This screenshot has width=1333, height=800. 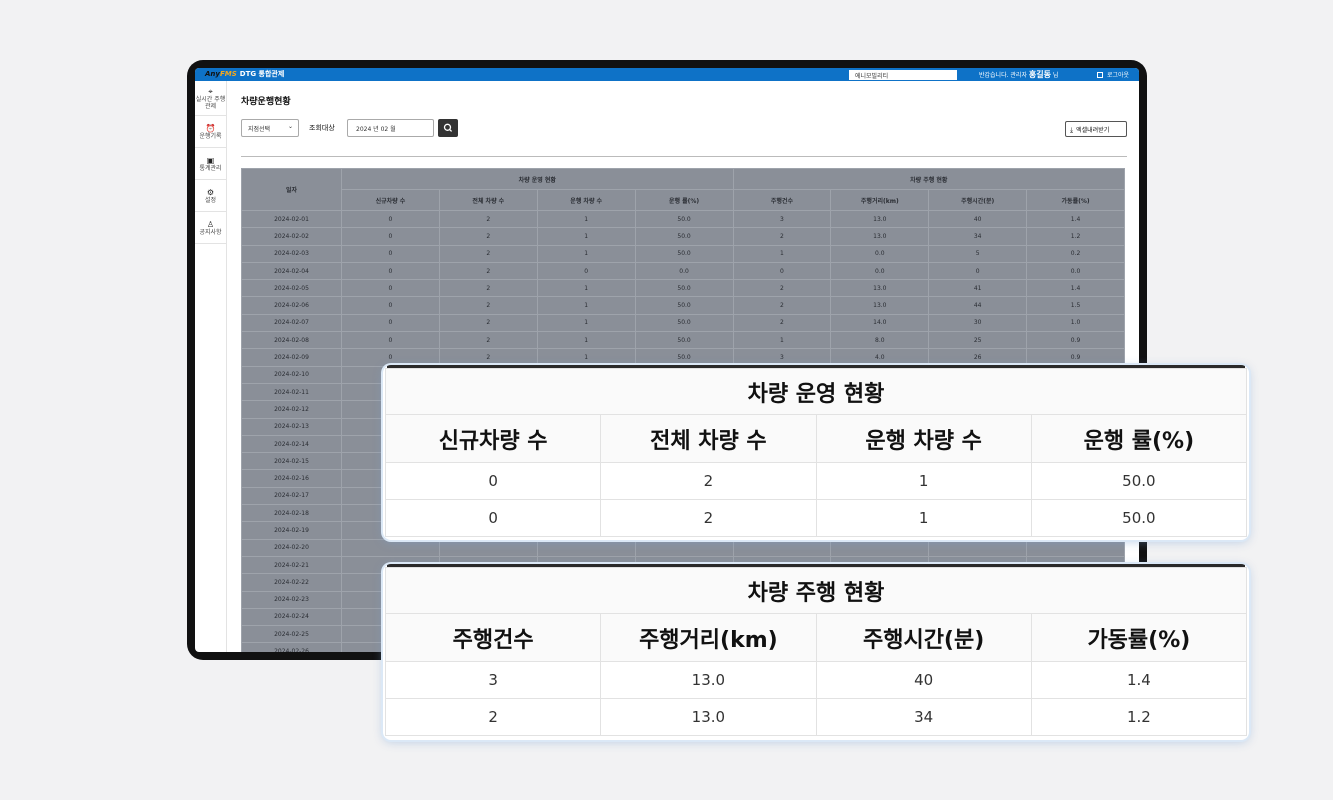 I want to click on company-select: 에니모빌리티, so click(x=903, y=75).